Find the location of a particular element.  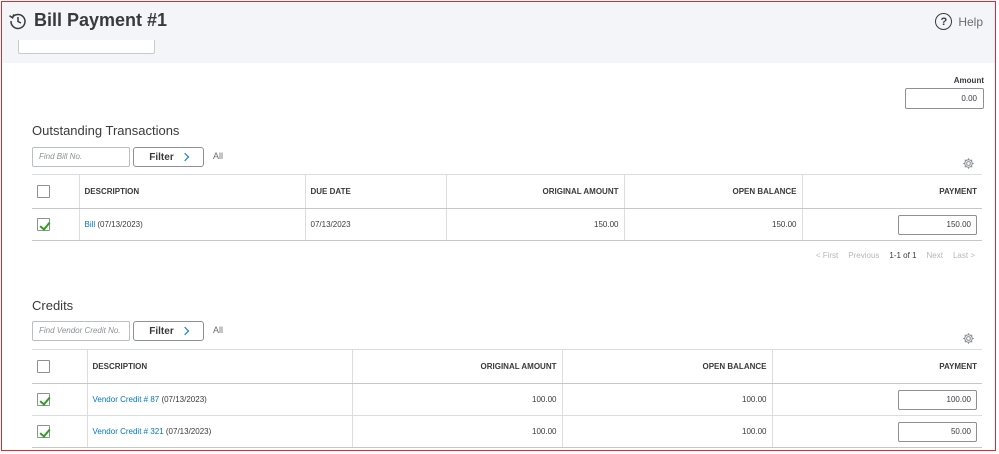

page-header: Bill Payment #1 ? Help is located at coordinates (498, 32).